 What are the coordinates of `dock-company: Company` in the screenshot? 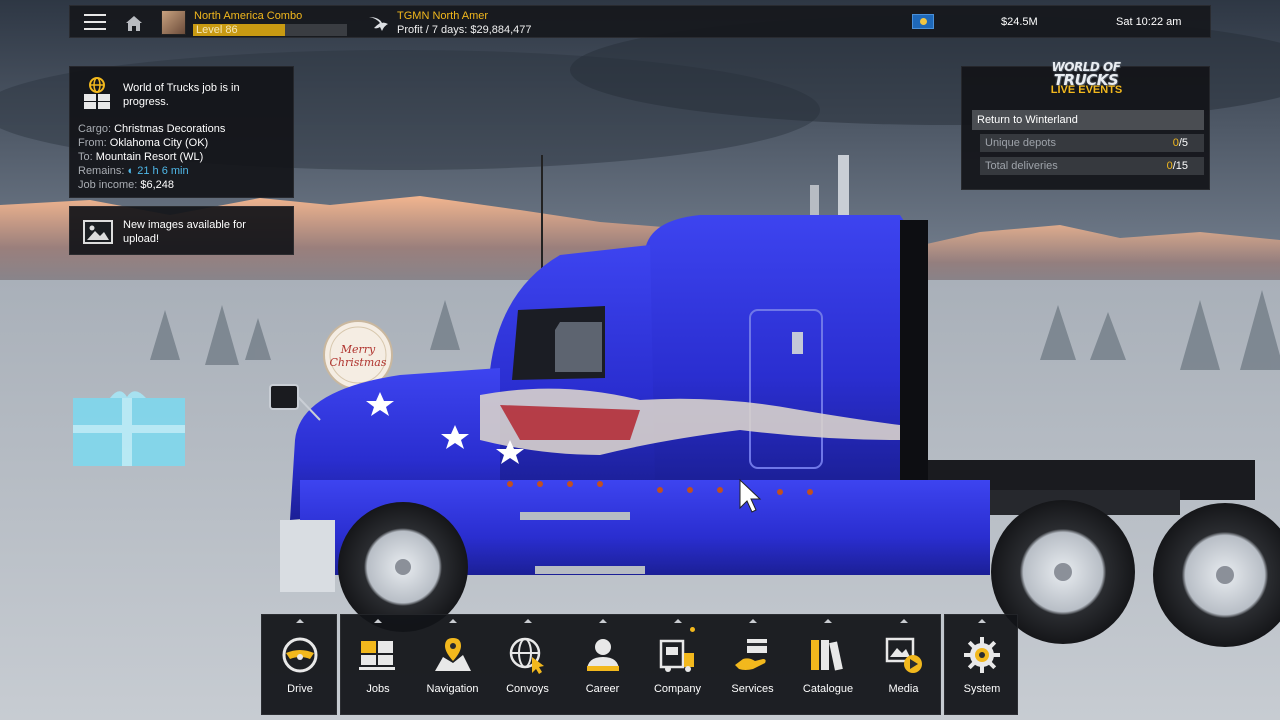 It's located at (677, 665).